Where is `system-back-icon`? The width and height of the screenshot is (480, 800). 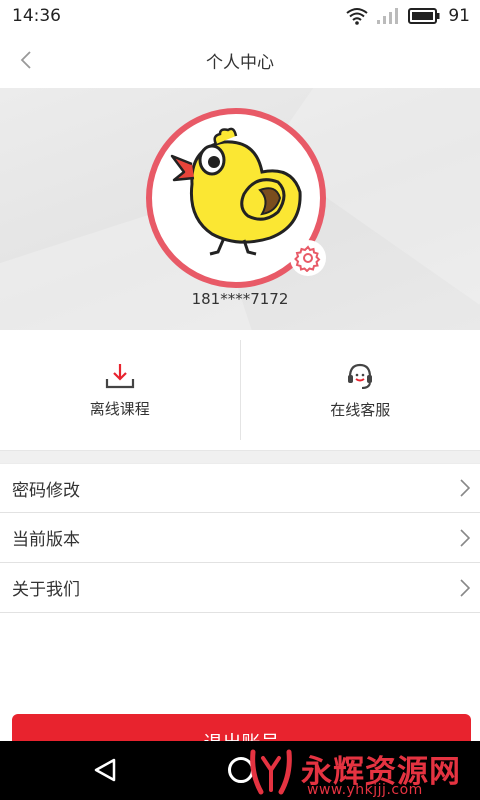
system-back-icon is located at coordinates (105, 770).